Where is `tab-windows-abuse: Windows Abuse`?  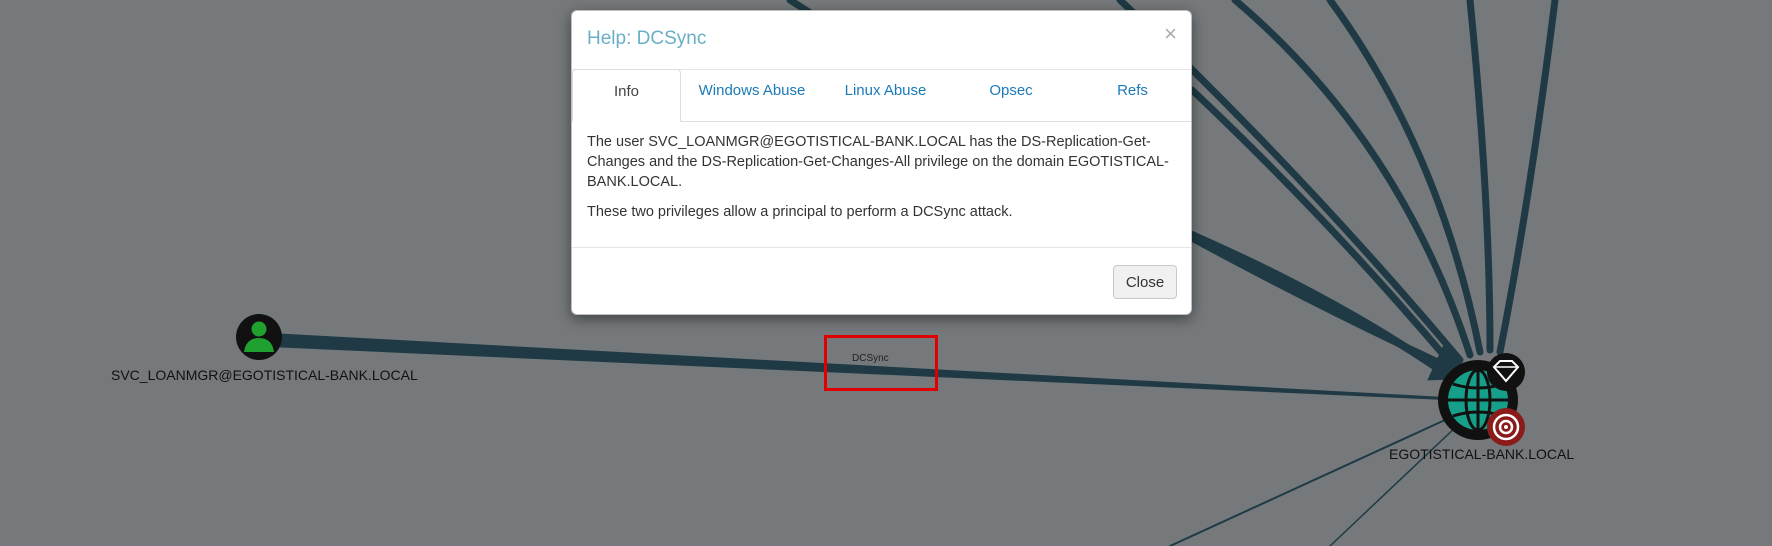
tab-windows-abuse: Windows Abuse is located at coordinates (752, 95).